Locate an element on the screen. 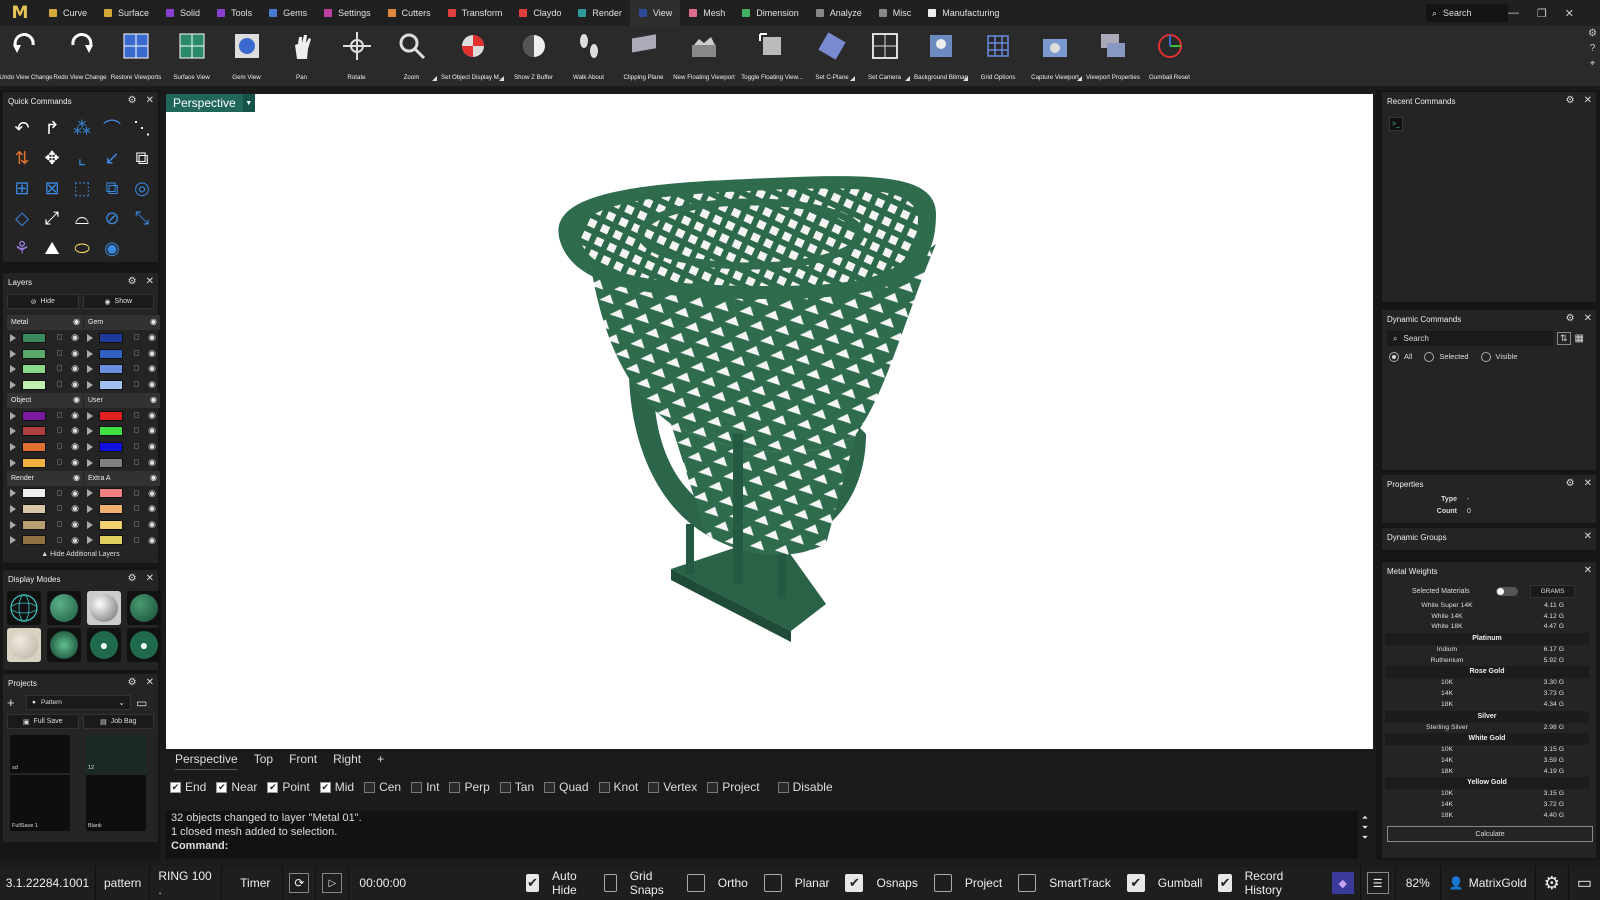  scroll-down-icon: ⏷ is located at coordinates (1365, 828).